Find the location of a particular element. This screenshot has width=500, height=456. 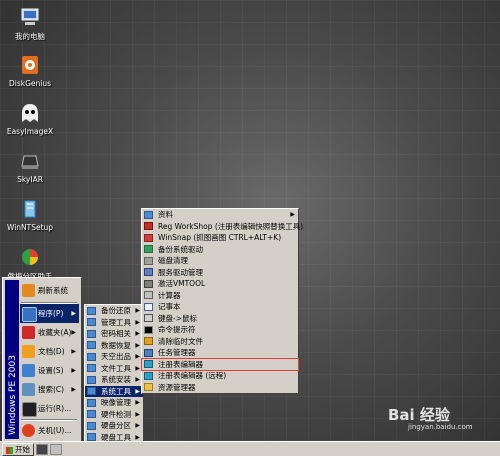

programs-item: 硬件检测 ▶ is located at coordinates (114, 415).